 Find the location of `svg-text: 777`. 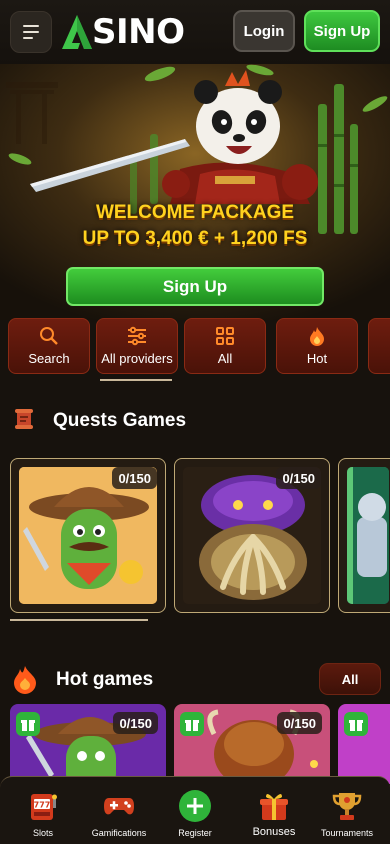

svg-text: 777 is located at coordinates (42, 805).